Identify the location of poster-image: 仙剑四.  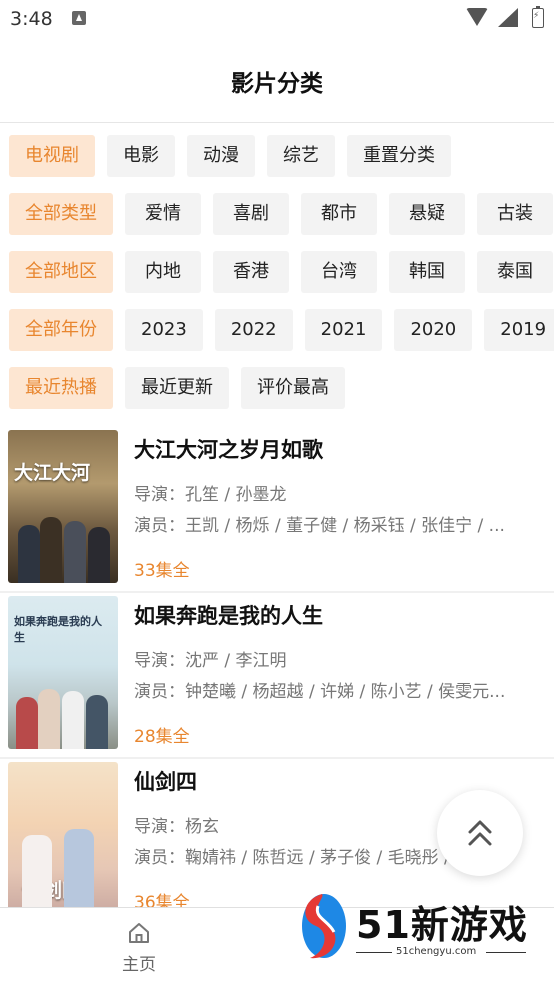
(63, 838).